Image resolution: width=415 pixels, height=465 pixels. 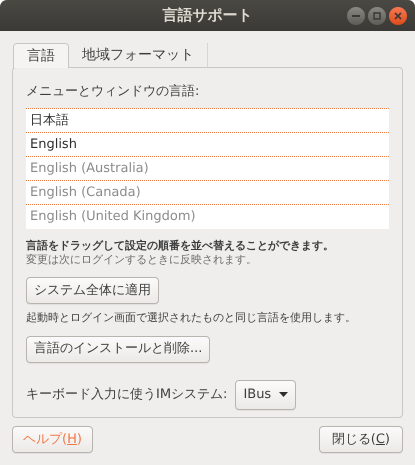 What do you see at coordinates (207, 120) in the screenshot?
I see `language-item: 日本語` at bounding box center [207, 120].